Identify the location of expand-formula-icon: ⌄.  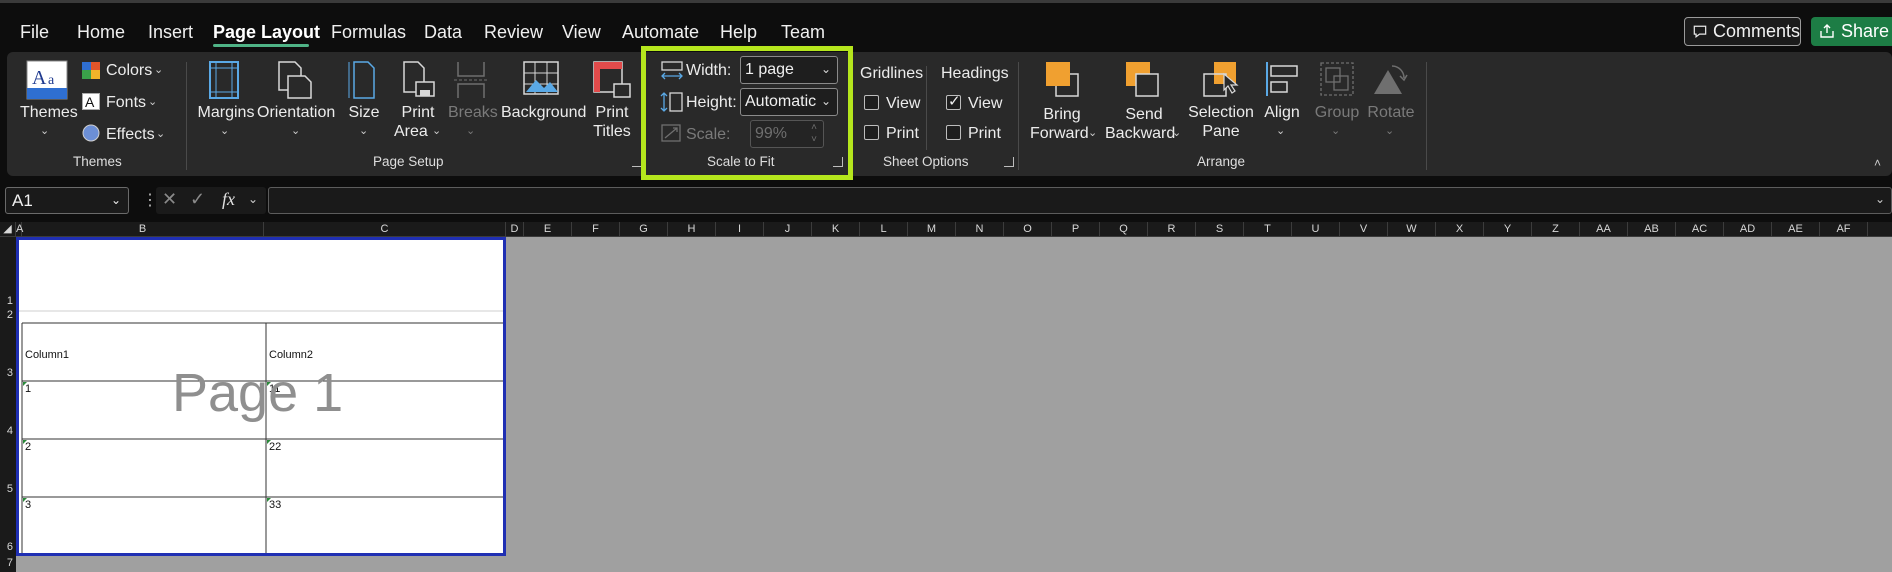
(1880, 199).